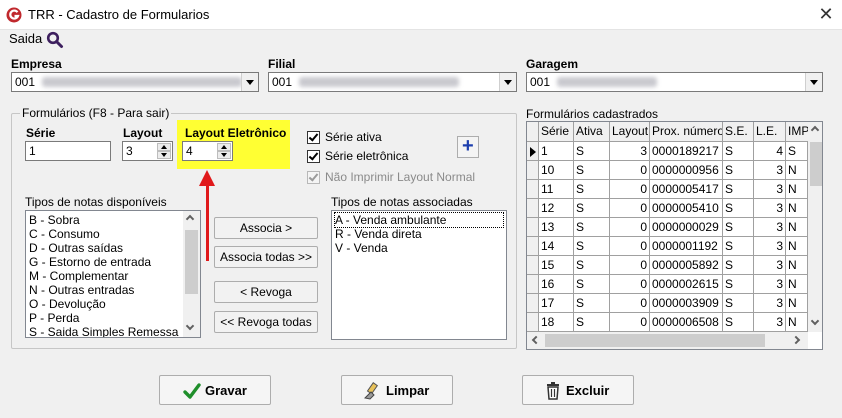 The height and width of the screenshot is (418, 842). I want to click on column-header: Ativa, so click(592, 132).